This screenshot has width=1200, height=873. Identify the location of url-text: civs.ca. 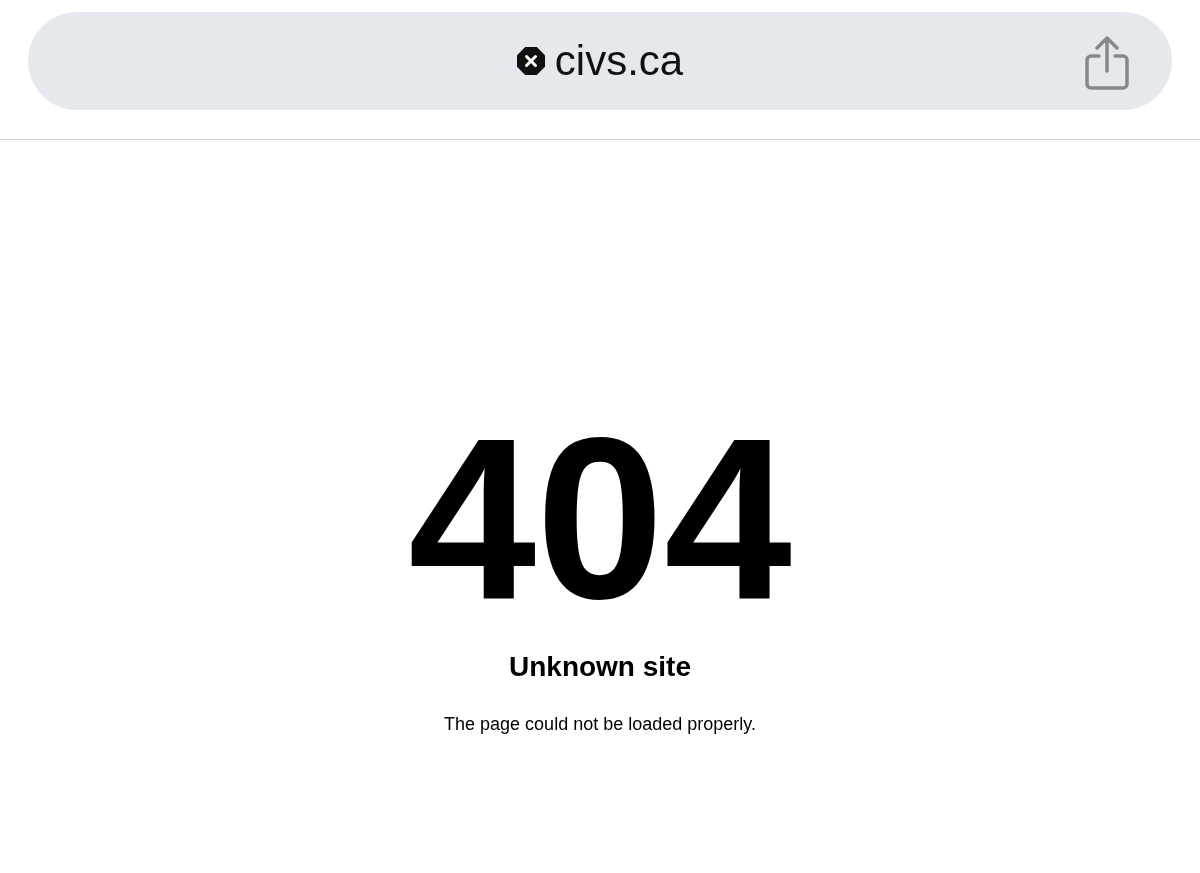
(619, 61).